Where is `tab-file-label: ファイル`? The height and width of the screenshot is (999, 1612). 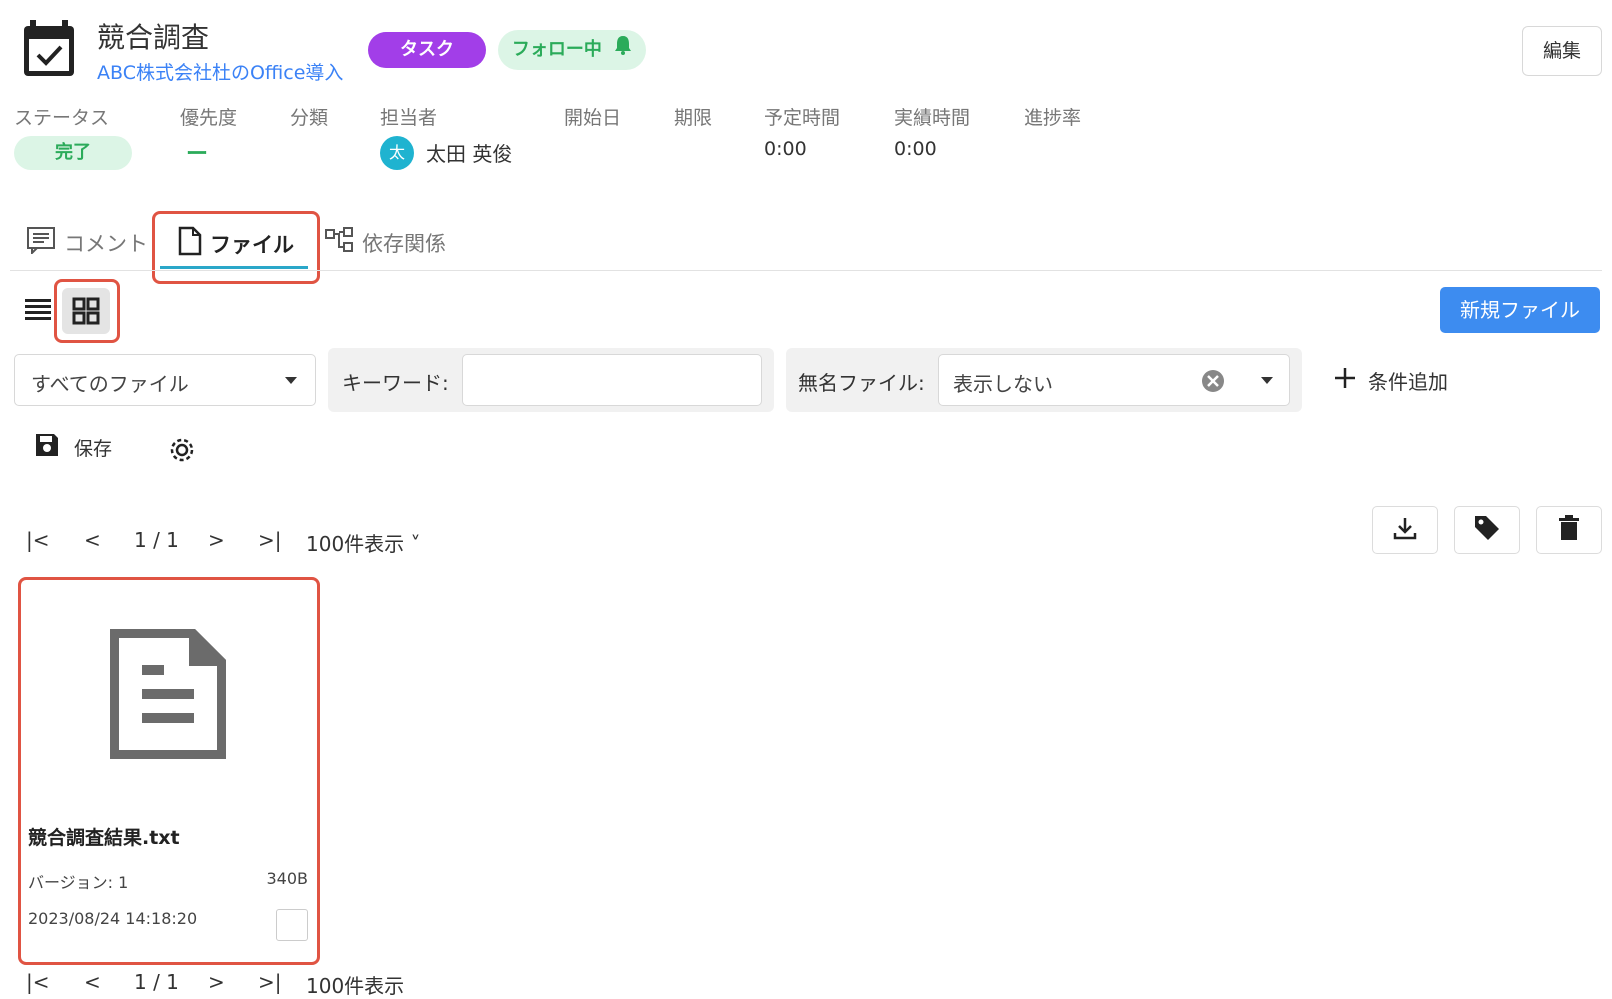
tab-file-label: ファイル is located at coordinates (252, 244).